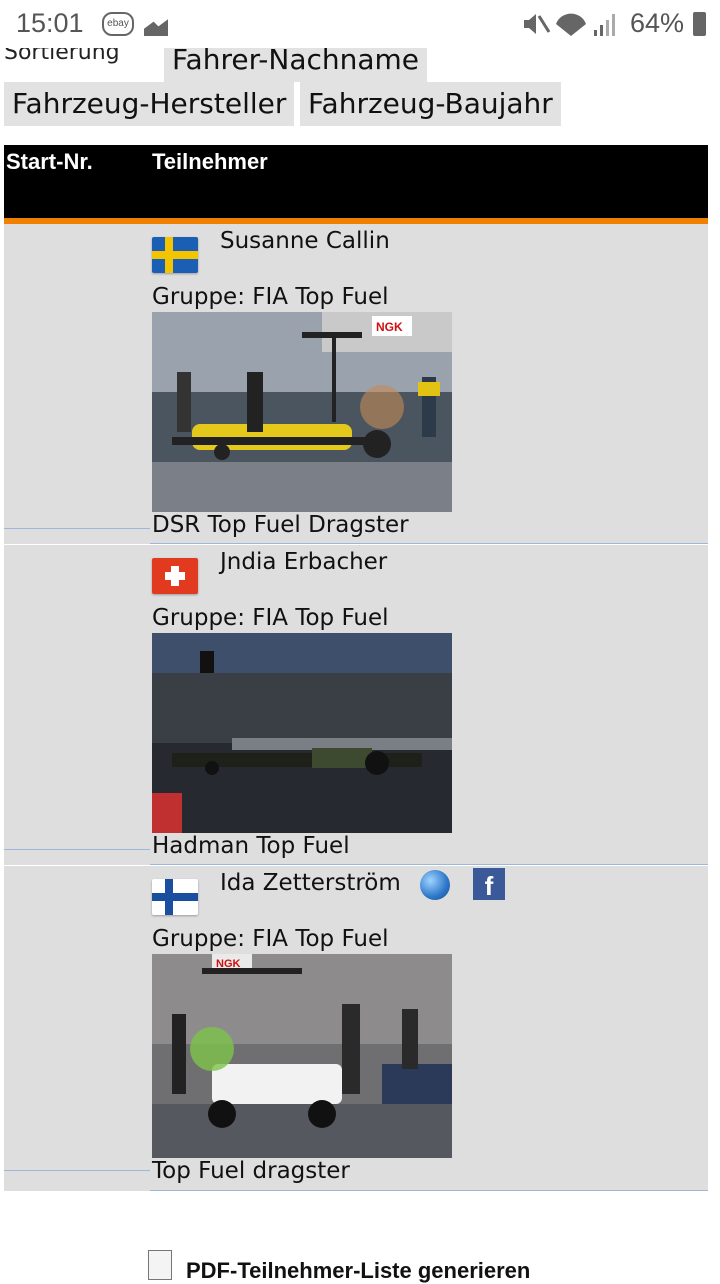 This screenshot has width=720, height=1284. I want to click on ebay-icon: ebay, so click(118, 24).